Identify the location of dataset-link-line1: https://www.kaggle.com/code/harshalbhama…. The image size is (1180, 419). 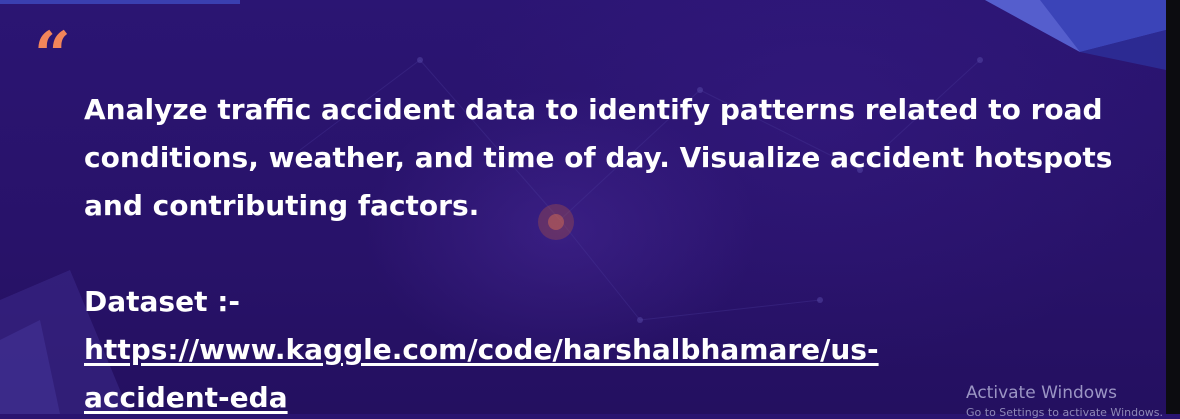
(481, 349).